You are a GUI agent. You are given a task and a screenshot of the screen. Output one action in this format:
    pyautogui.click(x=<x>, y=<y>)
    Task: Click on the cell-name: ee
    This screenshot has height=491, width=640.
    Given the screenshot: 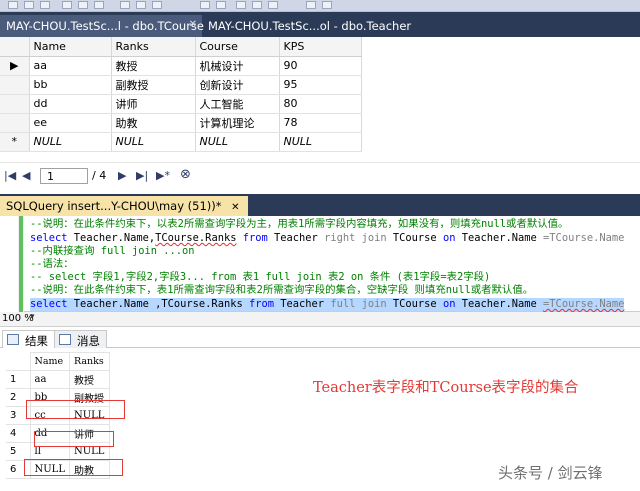 What is the action you would take?
    pyautogui.click(x=70, y=123)
    